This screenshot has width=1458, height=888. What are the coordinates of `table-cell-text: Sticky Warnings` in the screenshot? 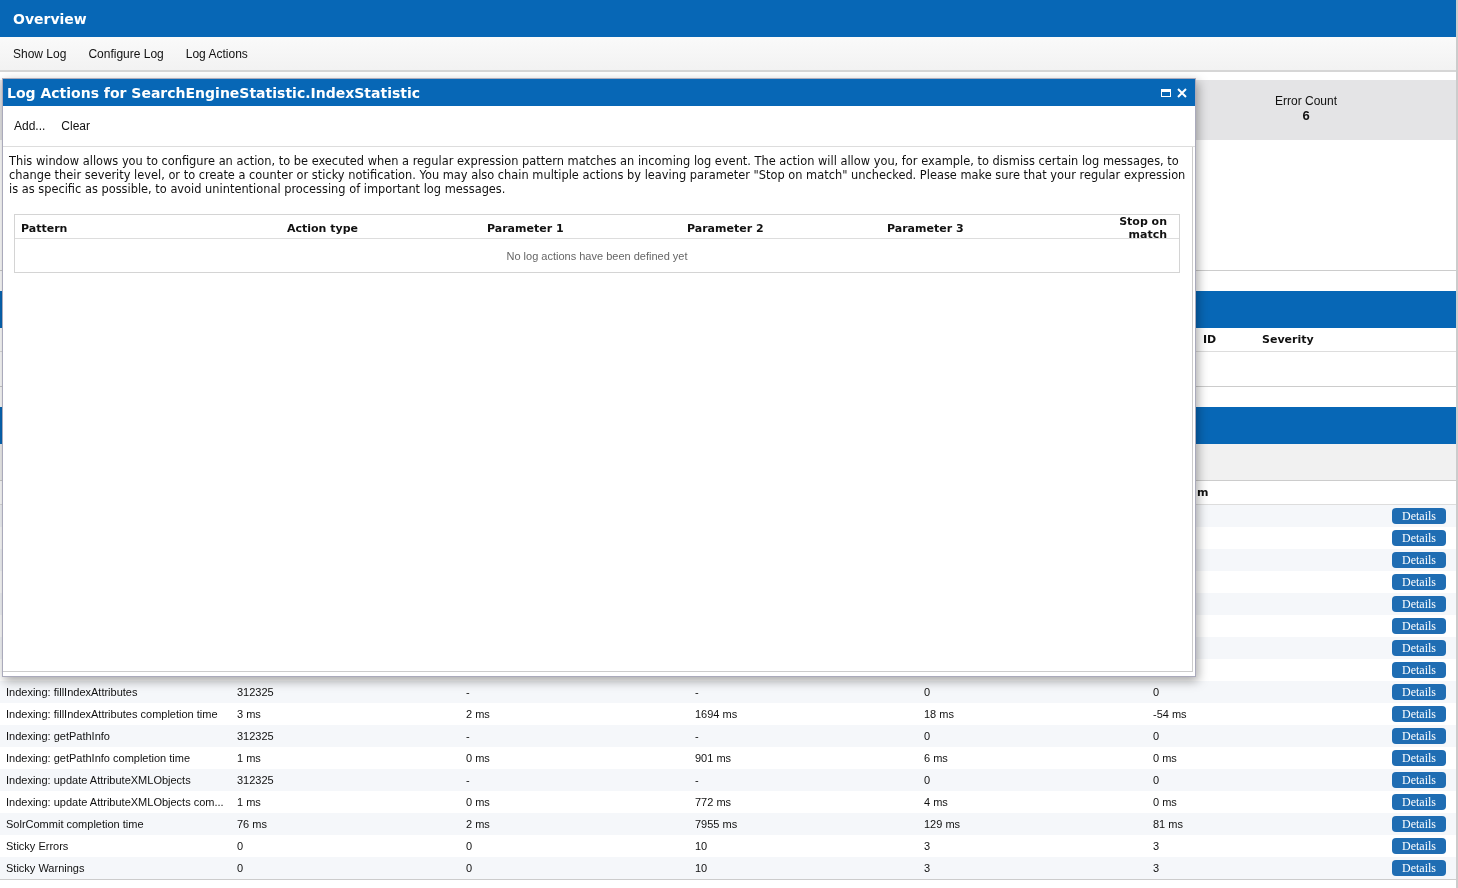 It's located at (46, 868).